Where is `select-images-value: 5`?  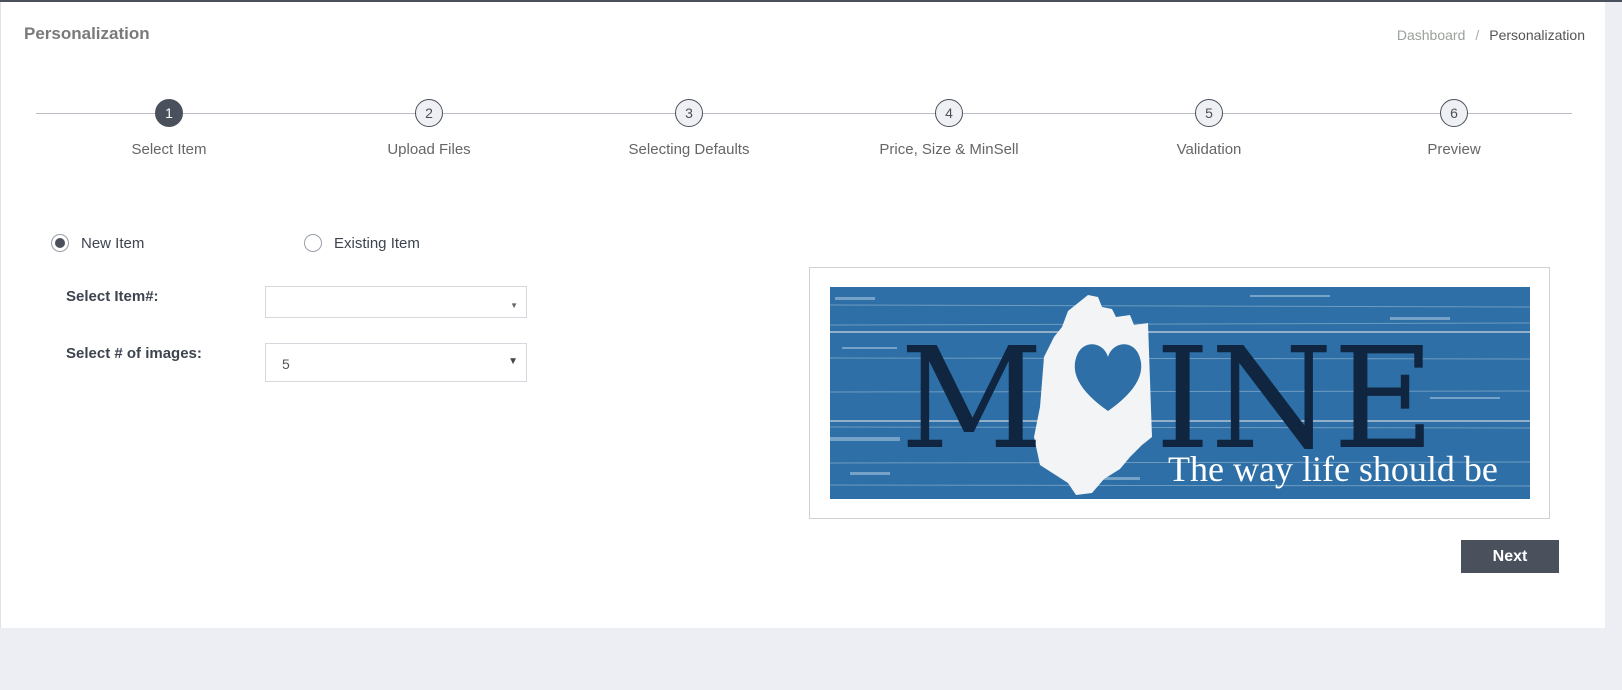 select-images-value: 5 is located at coordinates (286, 364).